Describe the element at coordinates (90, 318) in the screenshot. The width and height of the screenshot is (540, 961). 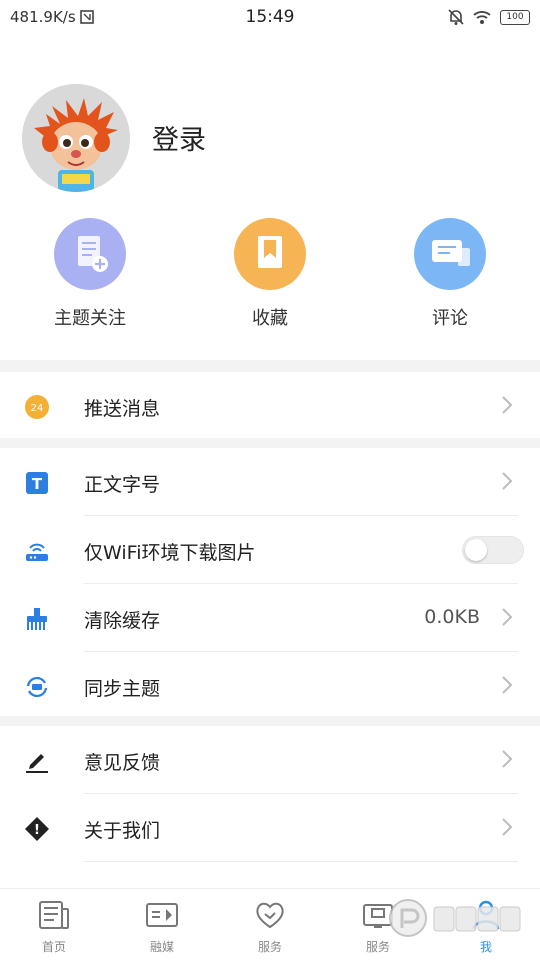
I see `quick-action-label: 主题关注` at that location.